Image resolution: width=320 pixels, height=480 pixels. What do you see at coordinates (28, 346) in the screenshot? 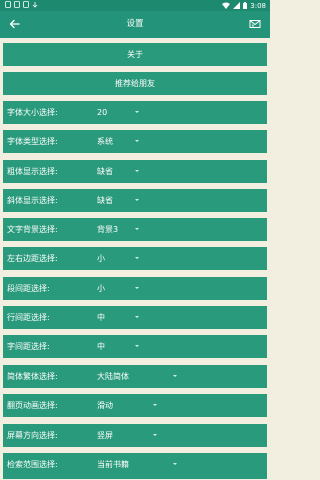
I see `setting-label: 字间距选择:` at bounding box center [28, 346].